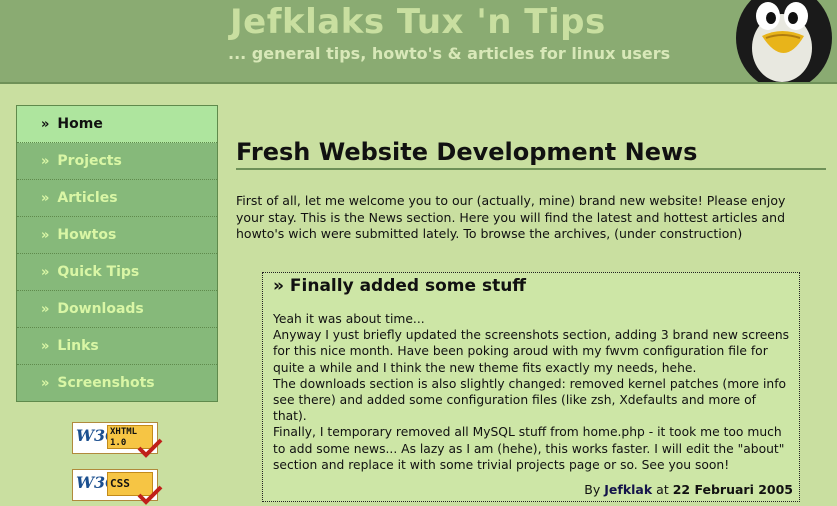 The image size is (837, 506). I want to click on nav-item-label: Quick Tips, so click(98, 272).